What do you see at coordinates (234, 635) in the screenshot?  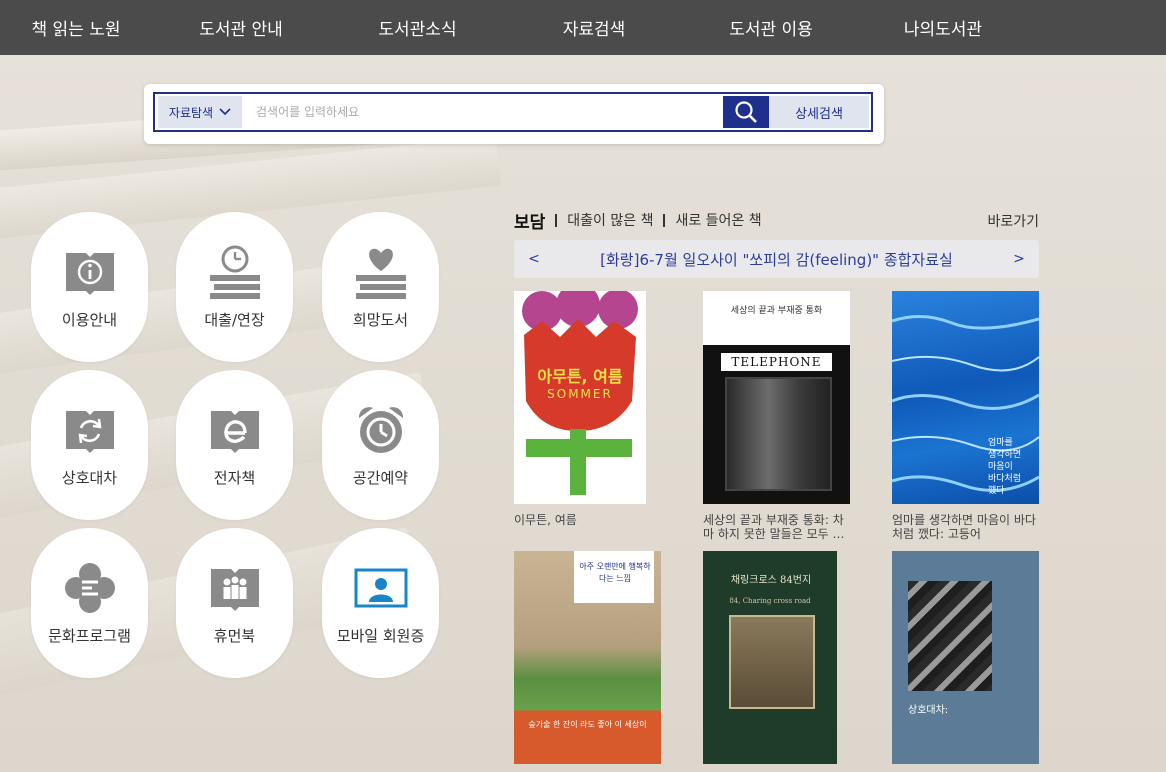 I see `quick-menu-label: 휴먼북` at bounding box center [234, 635].